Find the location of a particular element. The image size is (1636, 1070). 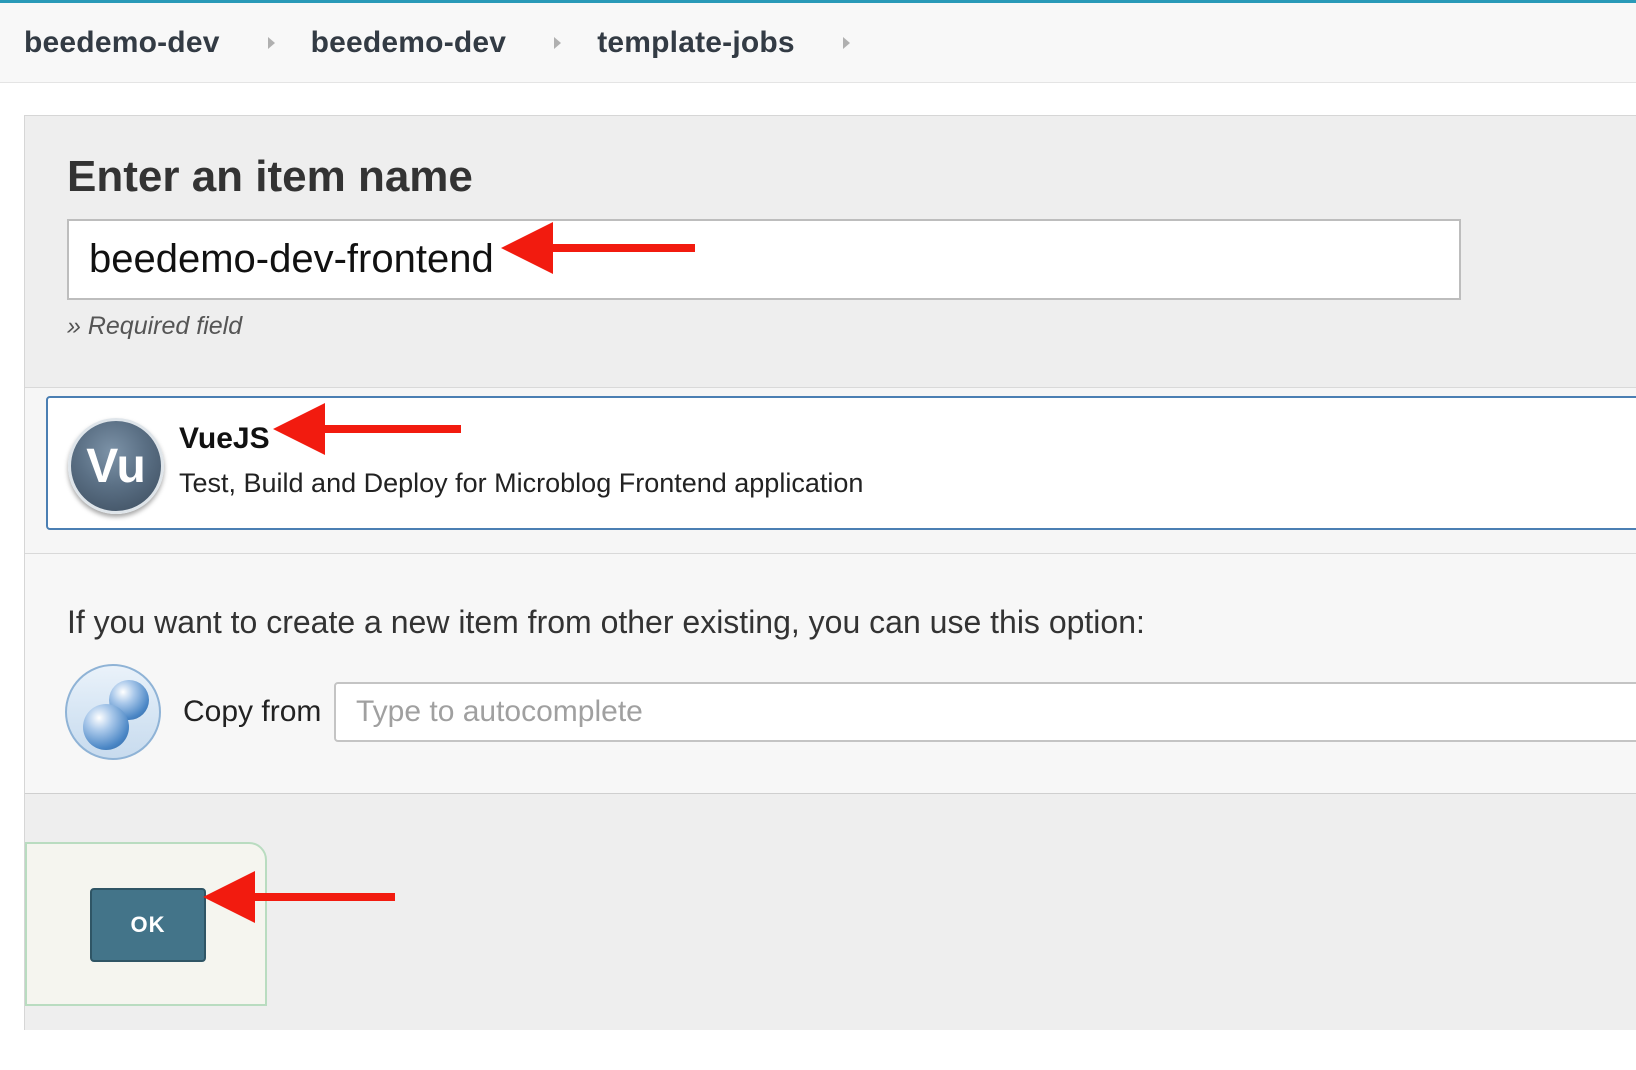

copy-spheres-icon is located at coordinates (113, 712).